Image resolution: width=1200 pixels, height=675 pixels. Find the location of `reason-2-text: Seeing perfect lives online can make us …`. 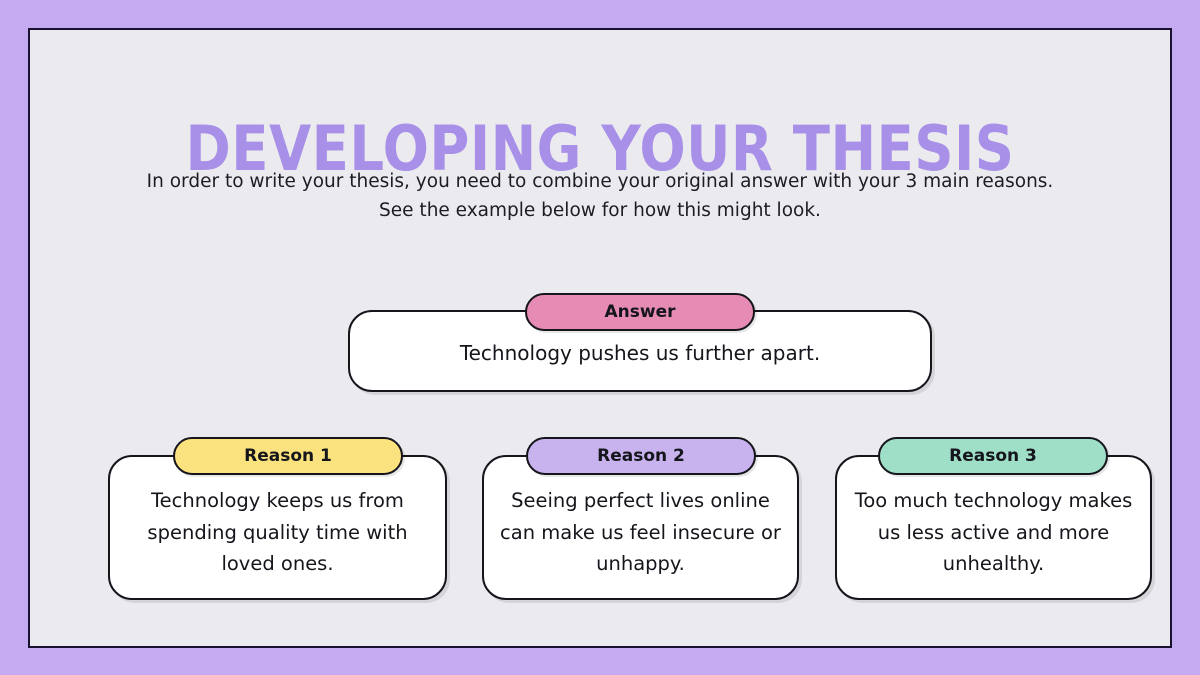

reason-2-text: Seeing perfect lives online can make us … is located at coordinates (640, 532).